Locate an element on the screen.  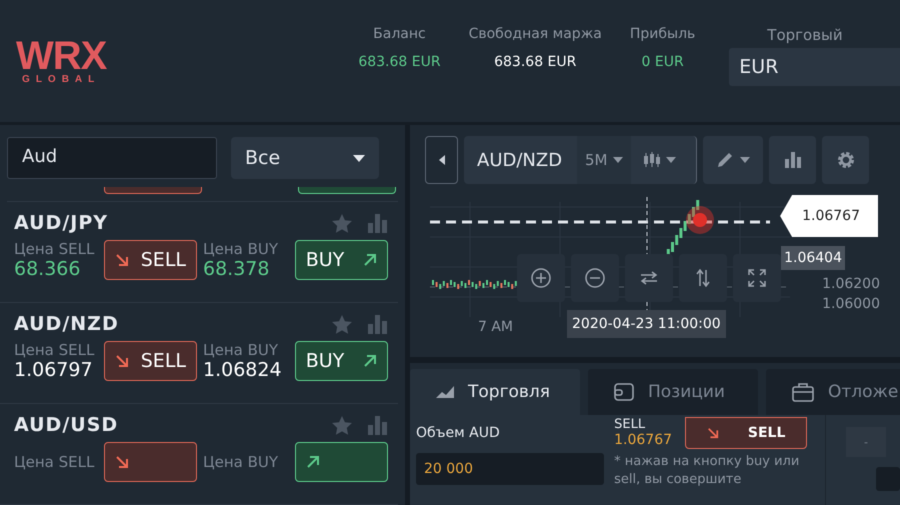
zoom-in-button is located at coordinates (541, 278).